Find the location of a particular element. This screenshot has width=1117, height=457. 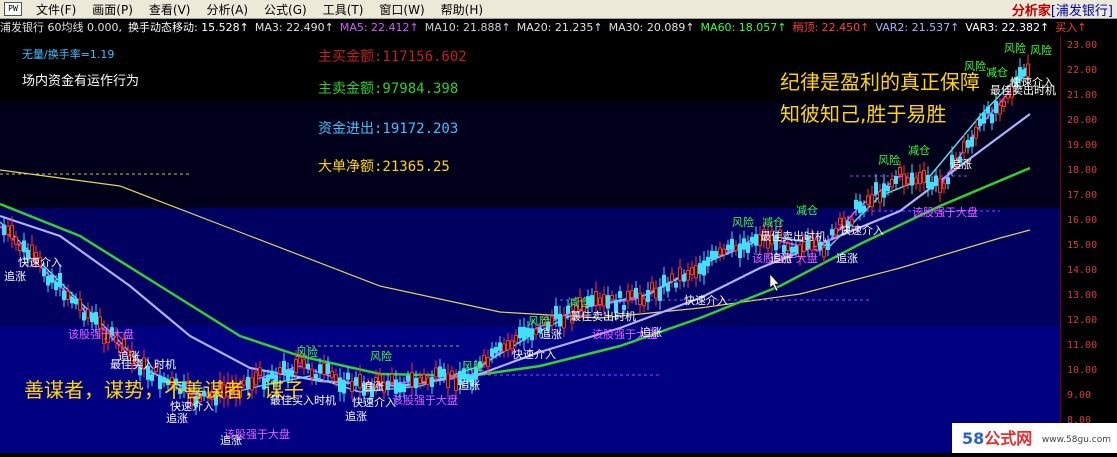

stat-fund-flow: 资金进出:19172.203 is located at coordinates (388, 129).